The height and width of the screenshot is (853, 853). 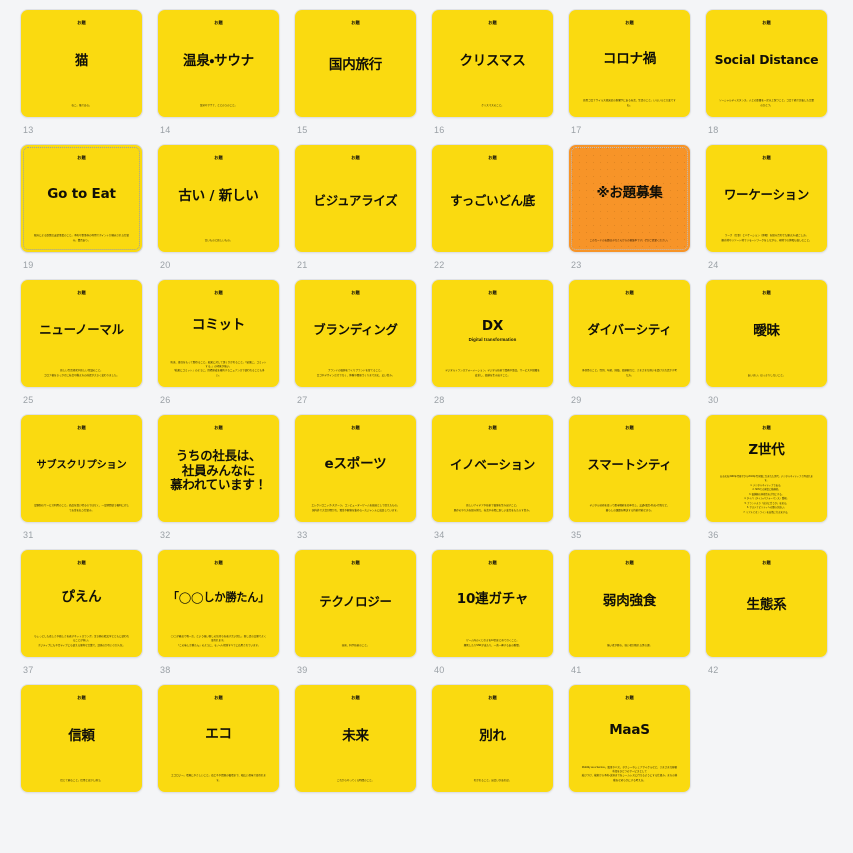 I want to click on card-cell: お題 曖昧 あいまい。はっきりしないこと。 30, so click(x=766, y=347).